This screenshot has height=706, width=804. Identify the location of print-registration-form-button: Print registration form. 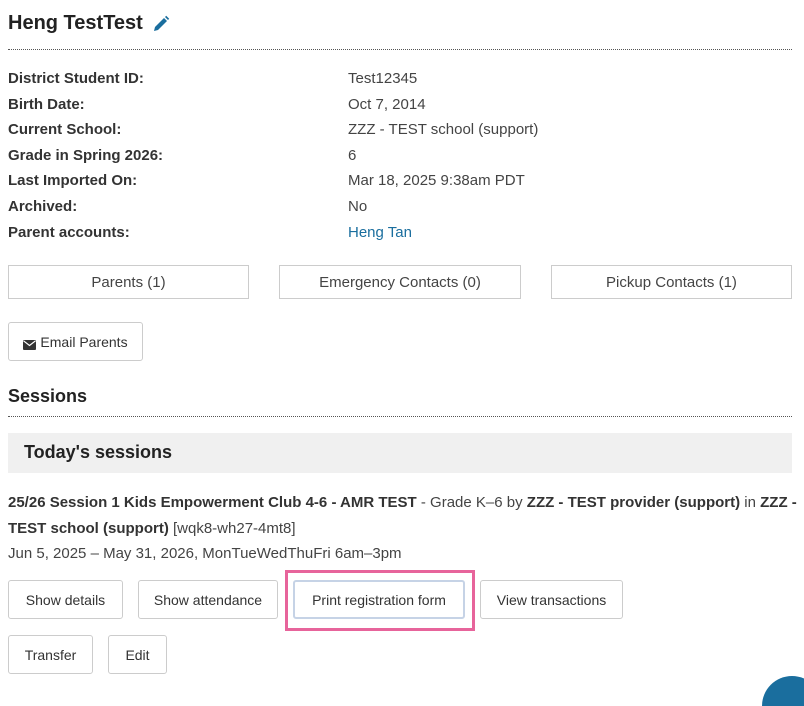
(379, 599).